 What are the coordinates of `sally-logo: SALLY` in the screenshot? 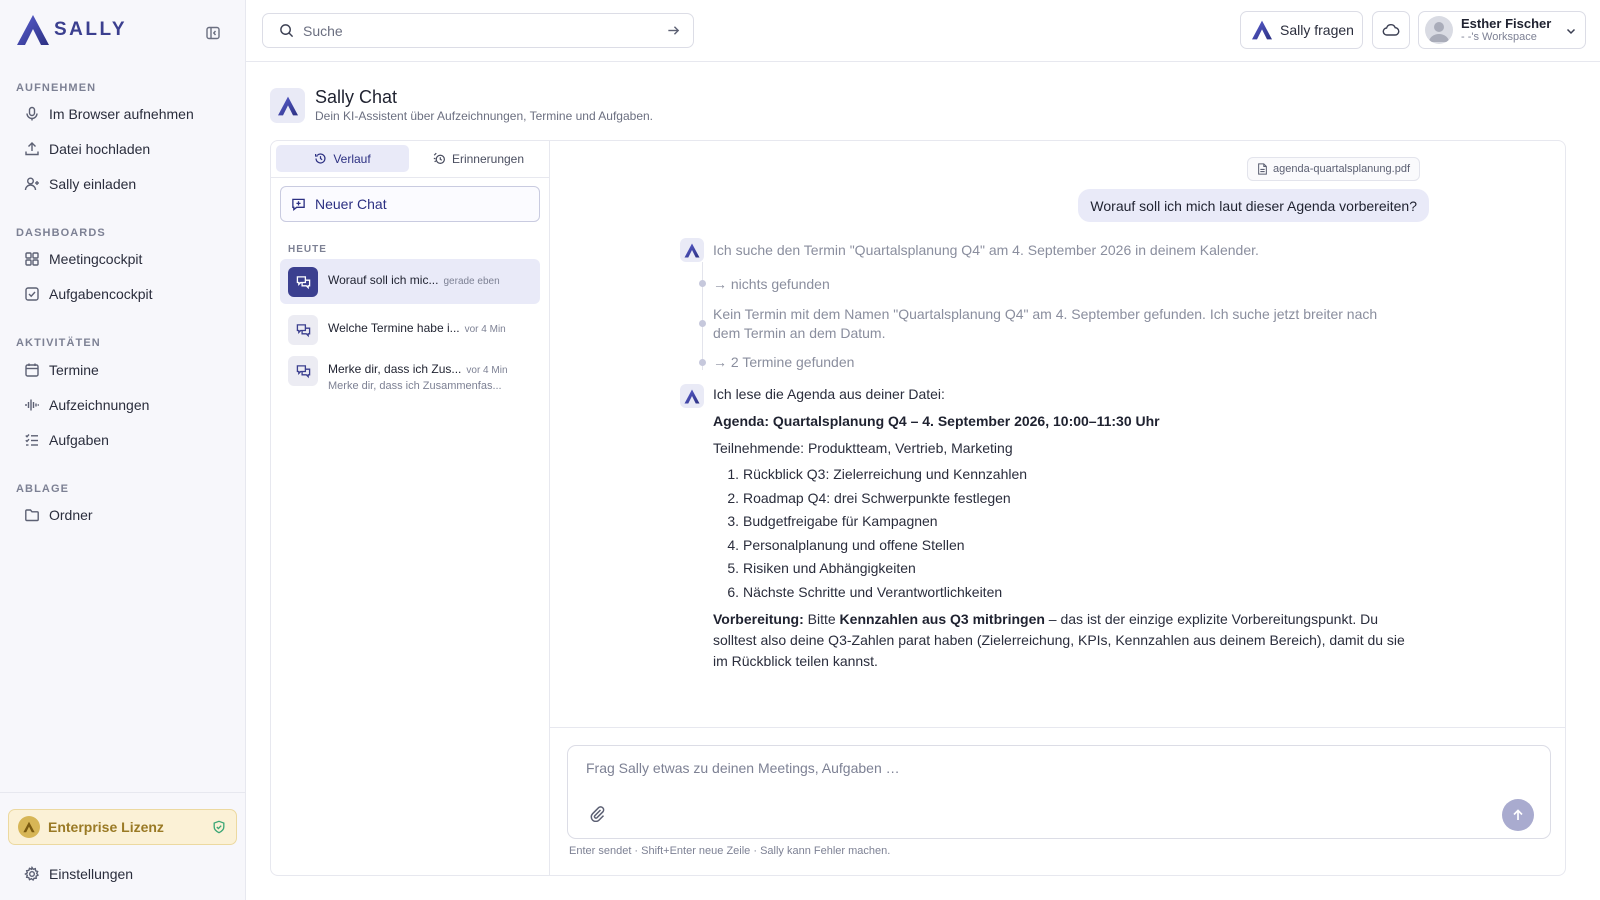 It's located at (71, 30).